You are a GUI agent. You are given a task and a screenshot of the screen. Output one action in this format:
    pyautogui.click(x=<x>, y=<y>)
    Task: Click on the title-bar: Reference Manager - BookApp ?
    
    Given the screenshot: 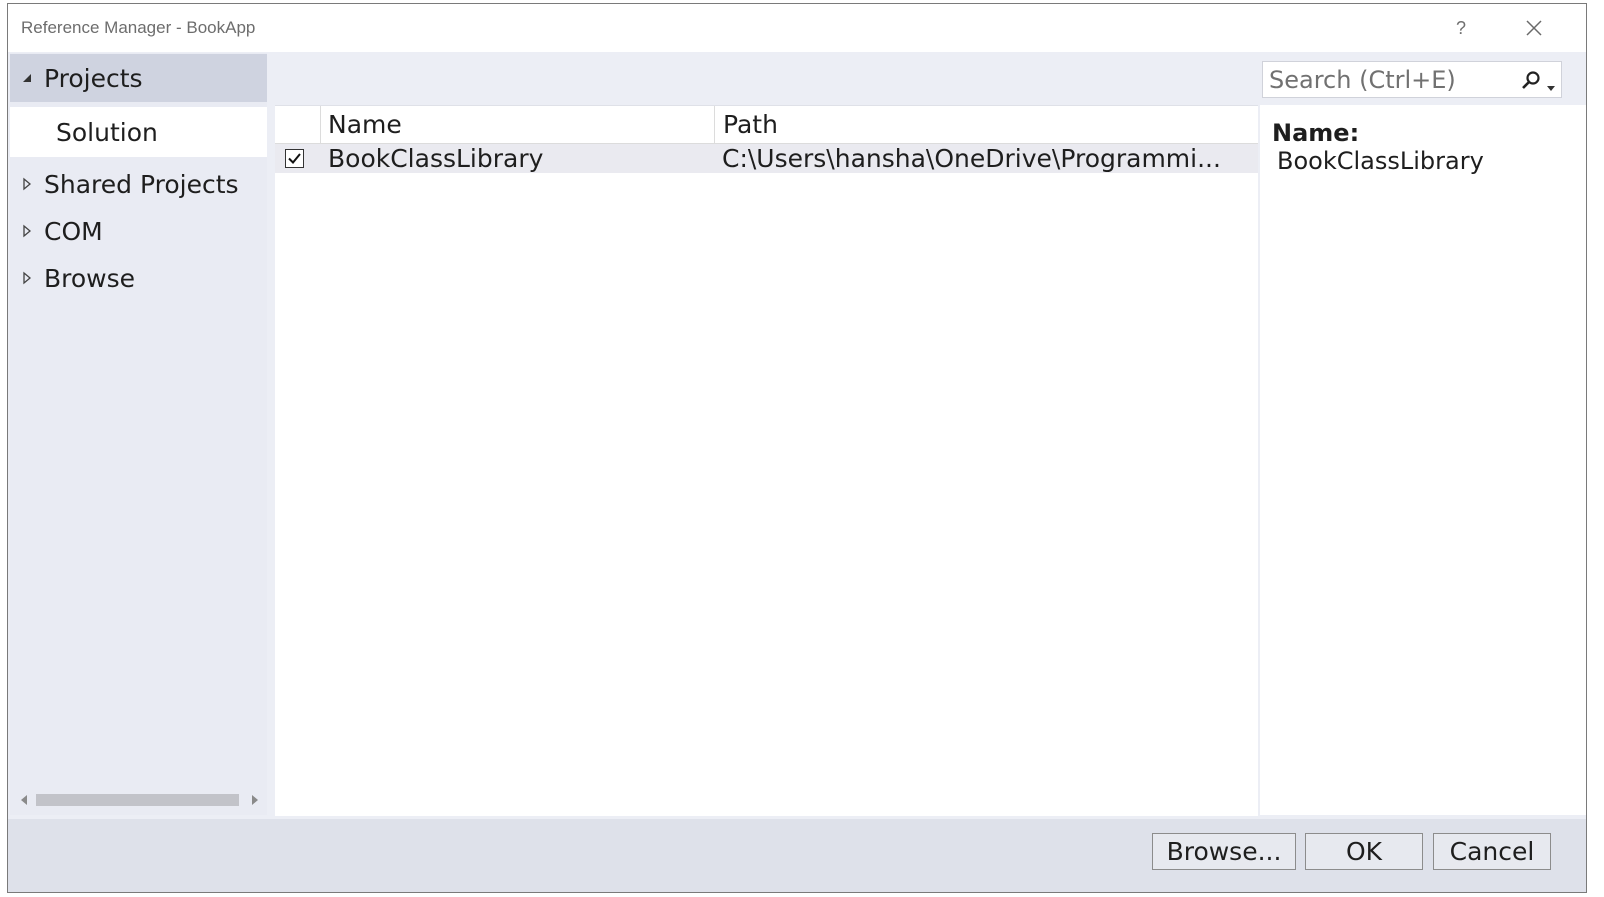 What is the action you would take?
    pyautogui.click(x=797, y=28)
    